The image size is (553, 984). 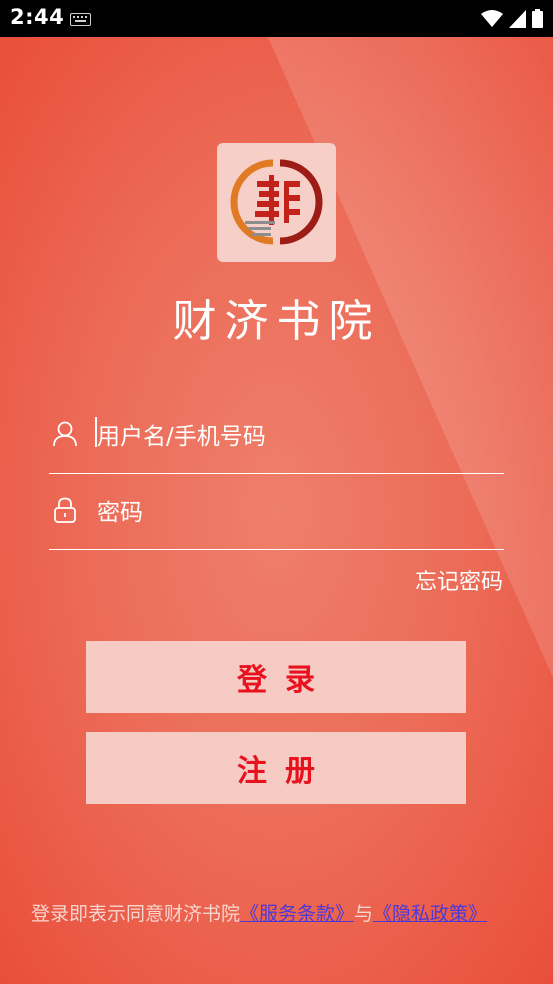 What do you see at coordinates (364, 914) in the screenshot?
I see `terms-connector: 与` at bounding box center [364, 914].